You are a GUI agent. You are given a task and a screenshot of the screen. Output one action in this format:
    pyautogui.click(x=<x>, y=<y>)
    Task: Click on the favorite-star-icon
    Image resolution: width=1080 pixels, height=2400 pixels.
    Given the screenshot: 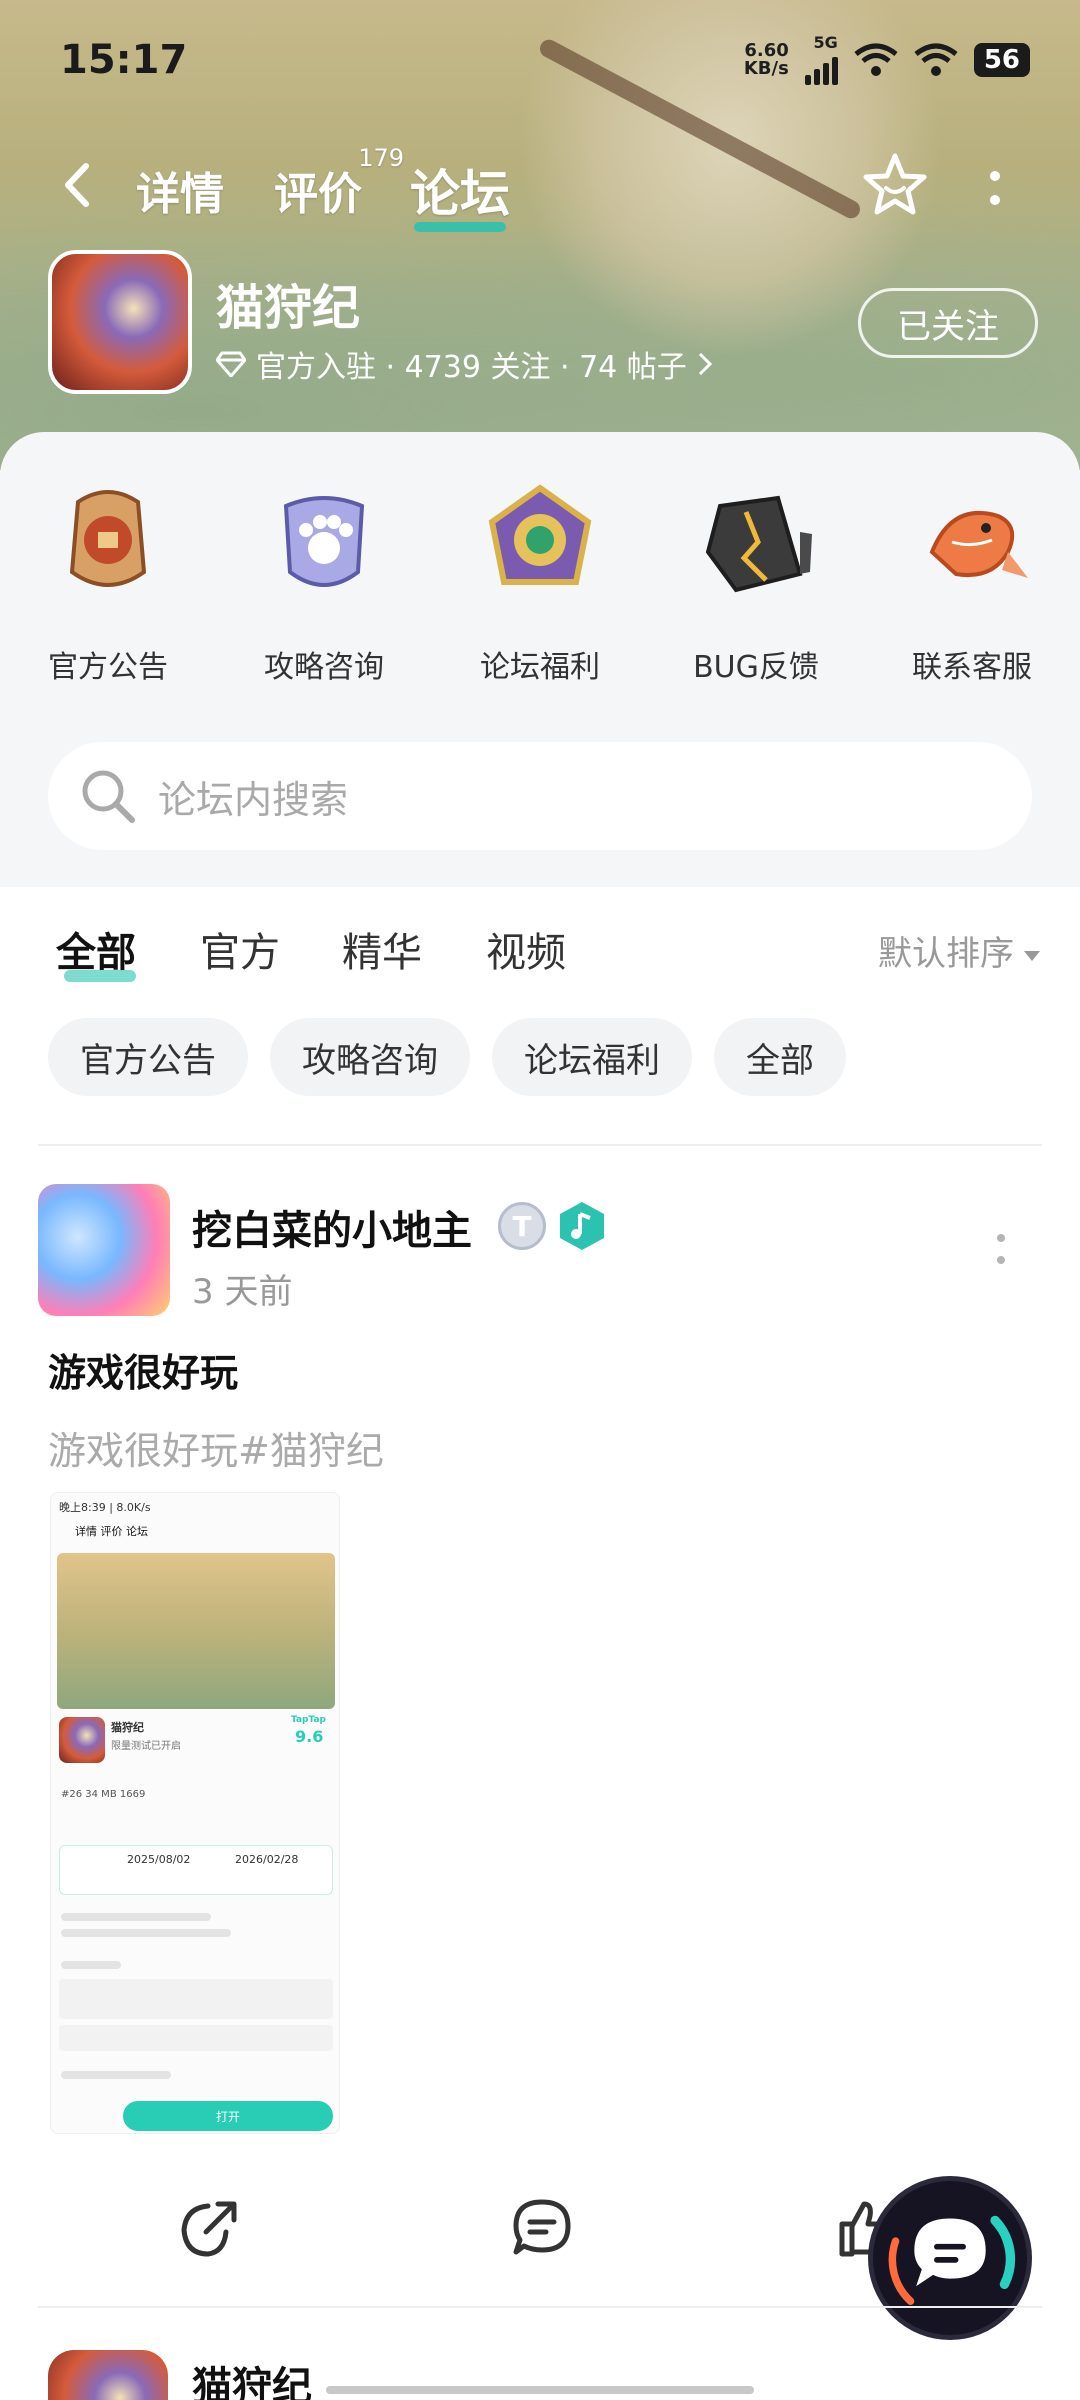 What is the action you would take?
    pyautogui.click(x=895, y=185)
    